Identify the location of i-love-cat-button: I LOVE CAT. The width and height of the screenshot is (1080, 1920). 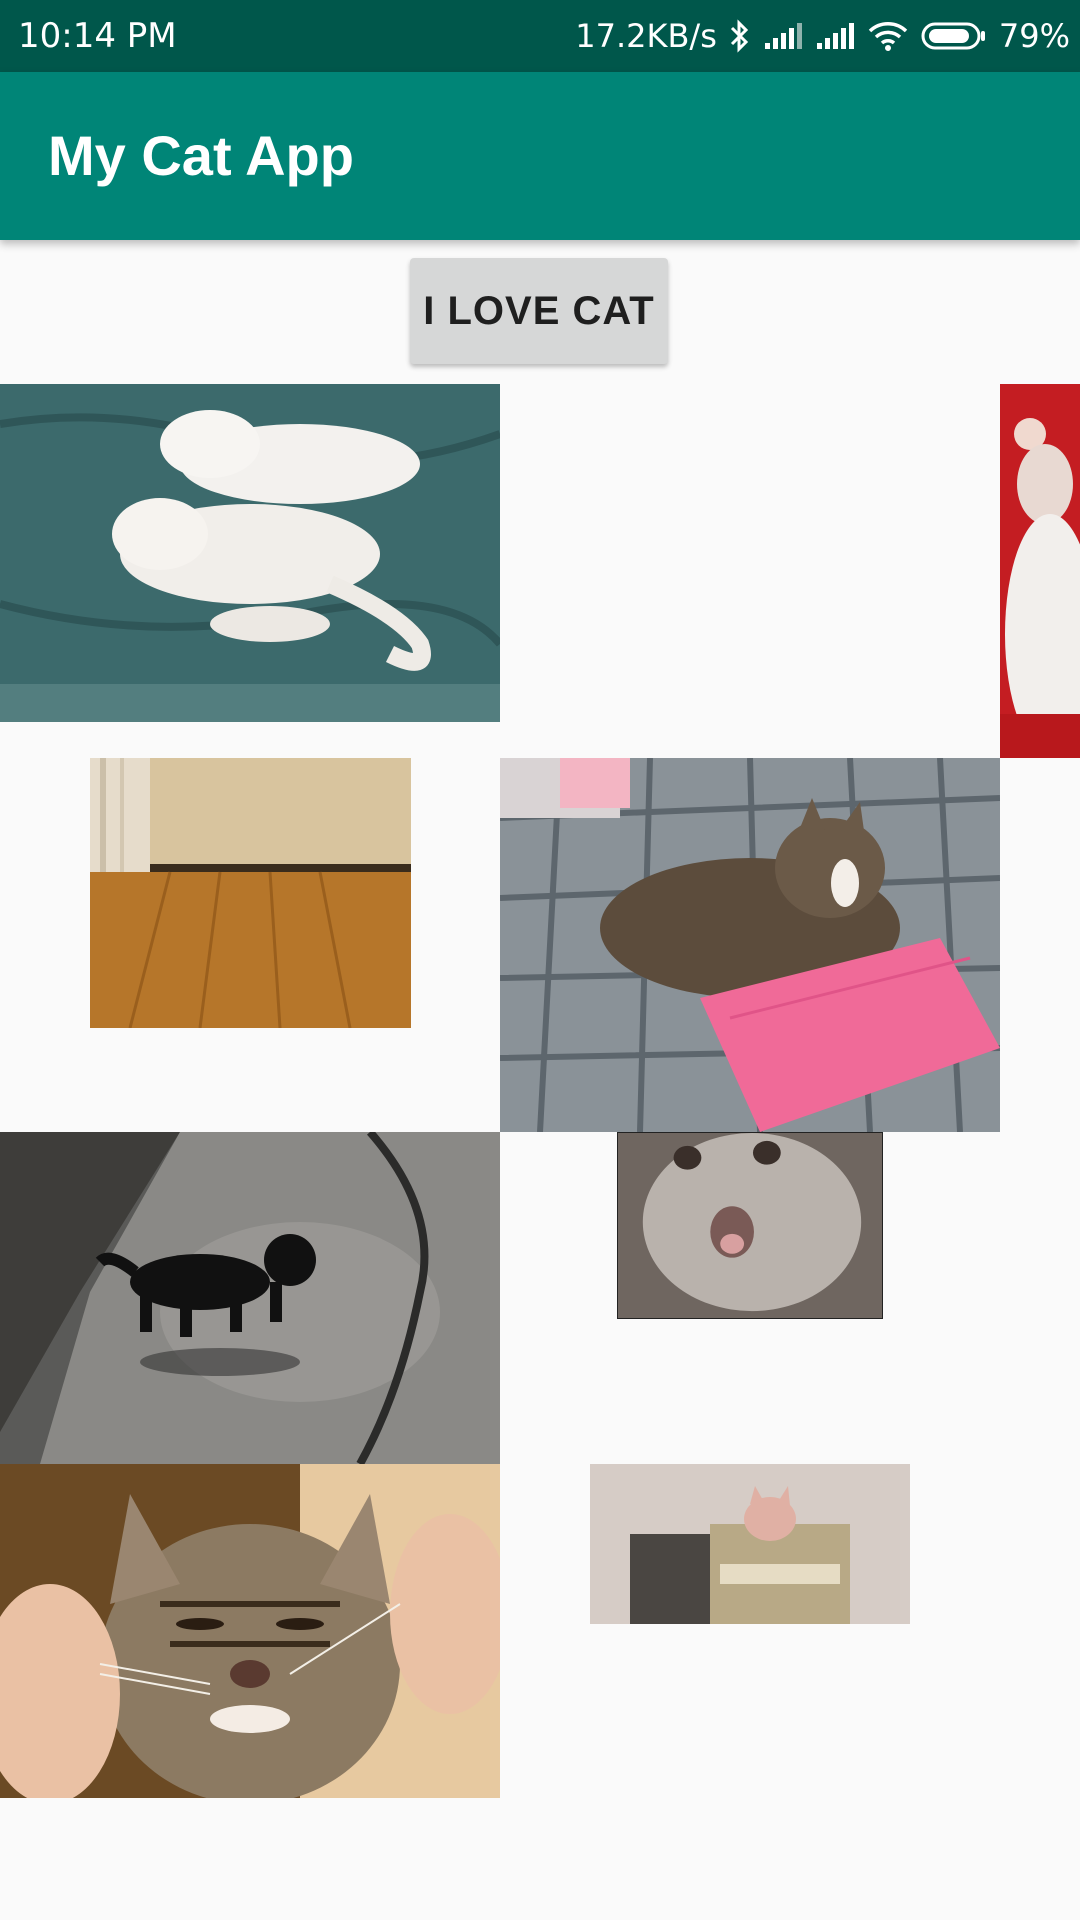
(539, 311).